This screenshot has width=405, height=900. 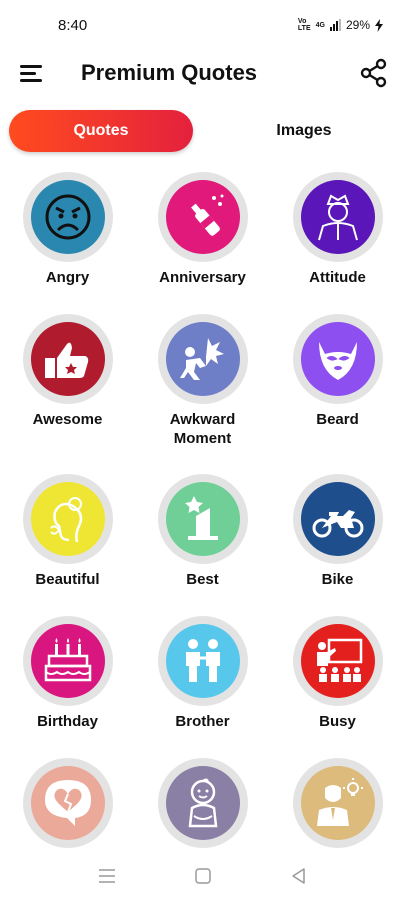 I want to click on status-bar: 8:40 Vo LTE 4G 29%, so click(x=202, y=26).